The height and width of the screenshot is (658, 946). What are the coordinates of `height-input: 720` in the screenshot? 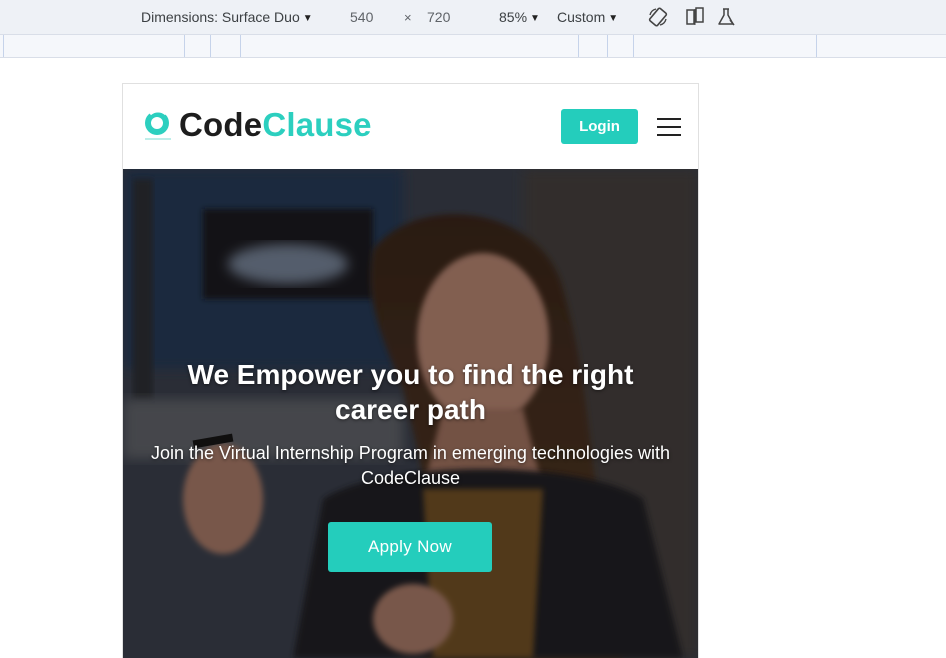 It's located at (438, 17).